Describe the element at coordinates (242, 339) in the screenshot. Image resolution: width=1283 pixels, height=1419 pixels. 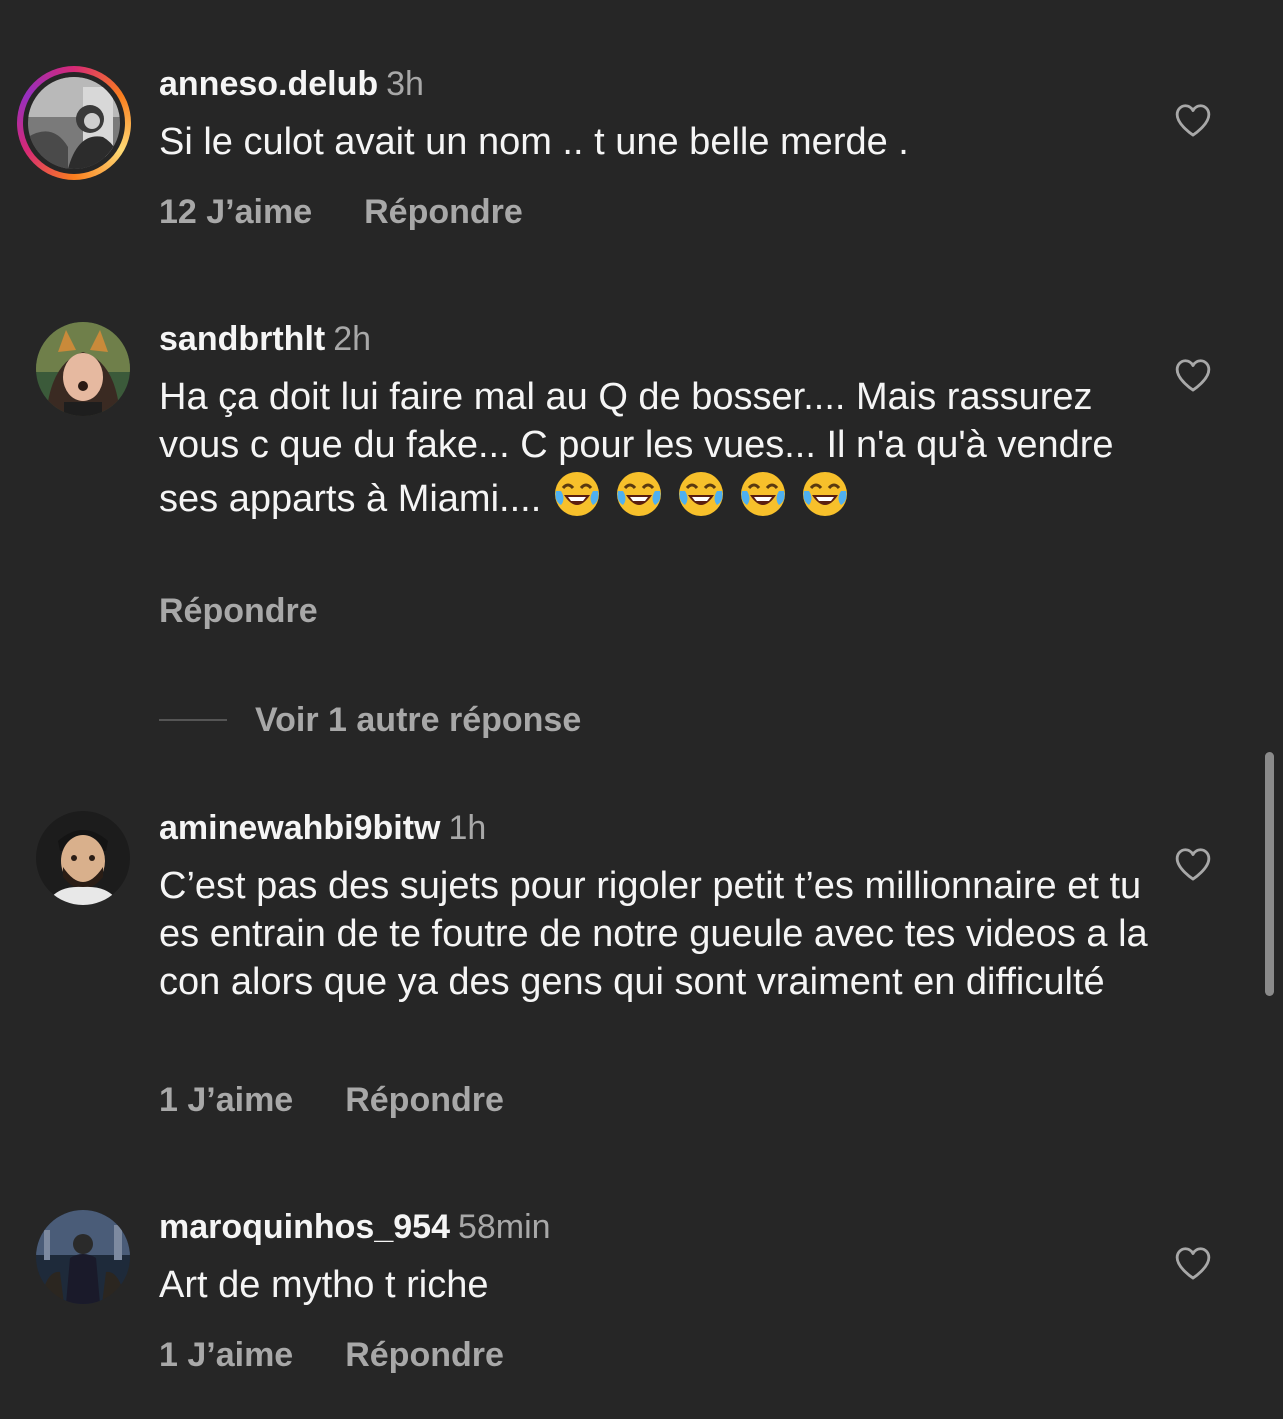
I see `comment-username: sandbrthlt` at that location.